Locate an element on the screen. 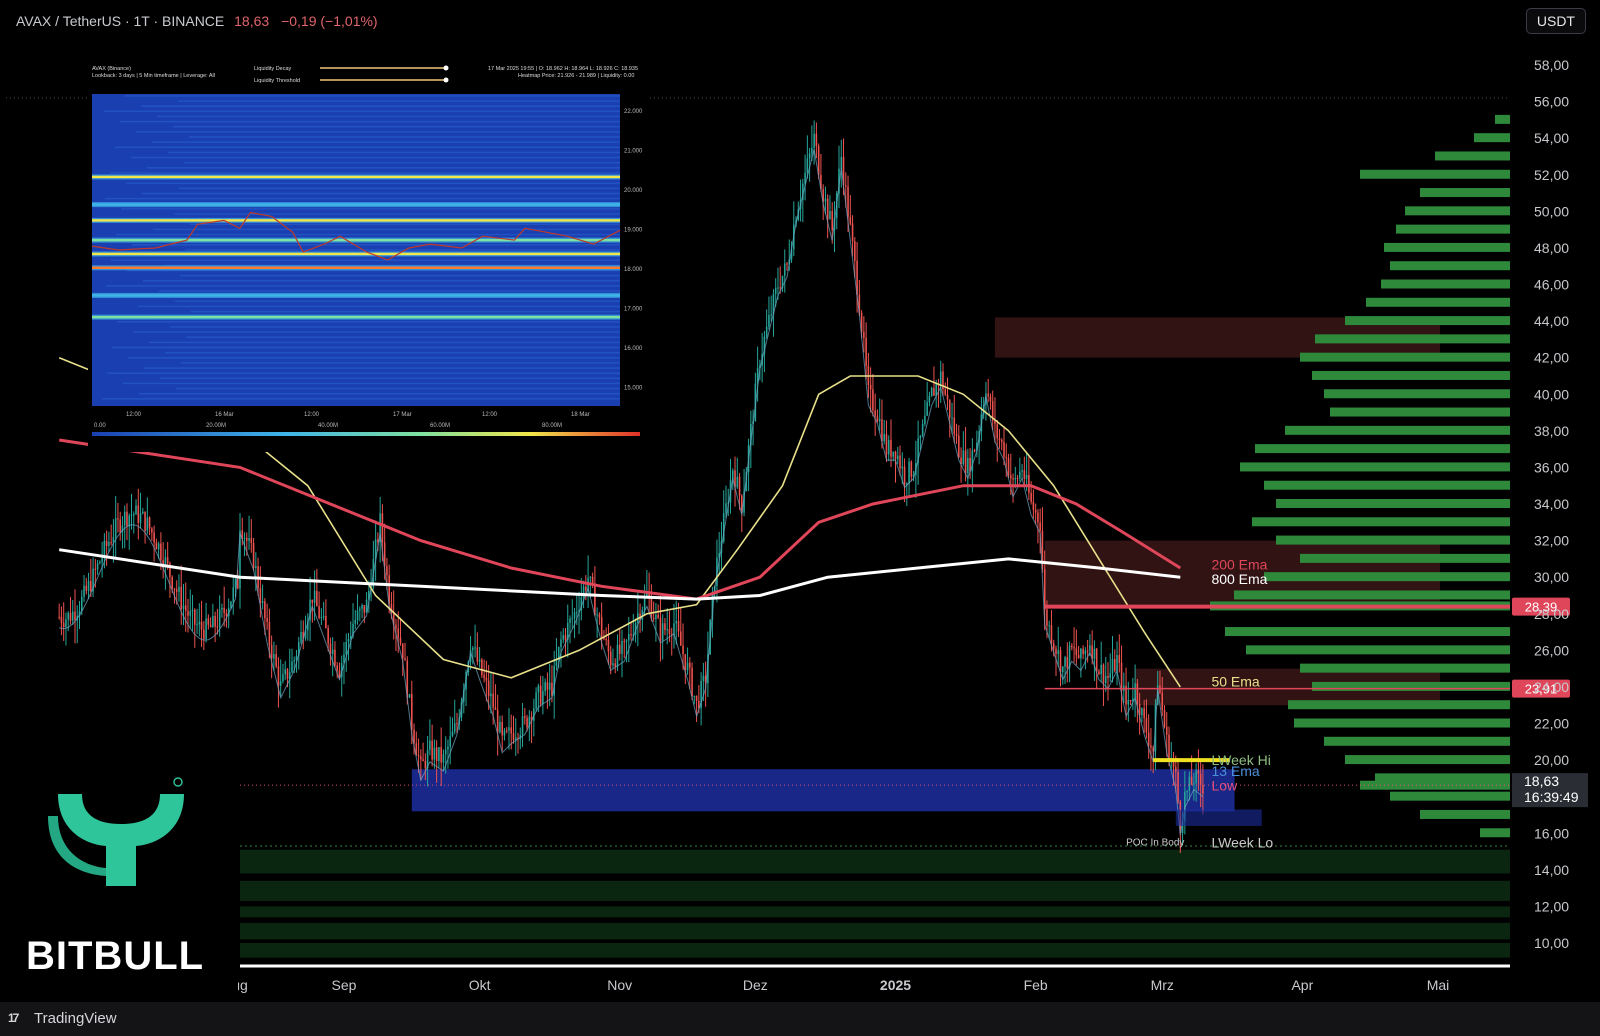 The width and height of the screenshot is (1600, 1036). heatmap-y-tick: 16.000 is located at coordinates (633, 349).